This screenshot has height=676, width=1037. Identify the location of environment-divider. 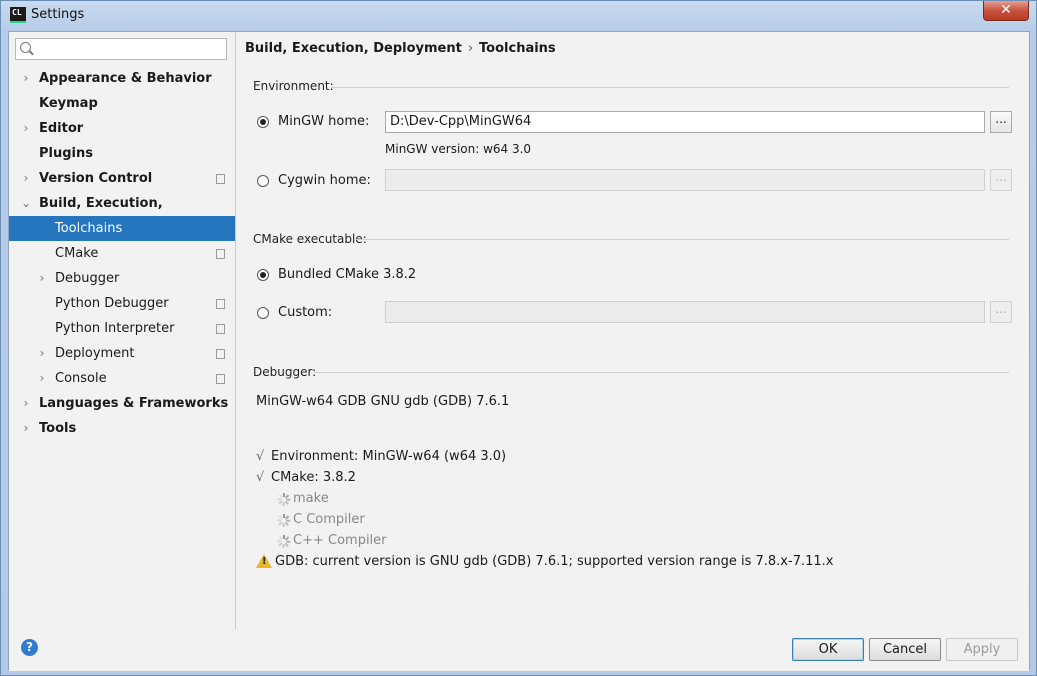
(670, 87).